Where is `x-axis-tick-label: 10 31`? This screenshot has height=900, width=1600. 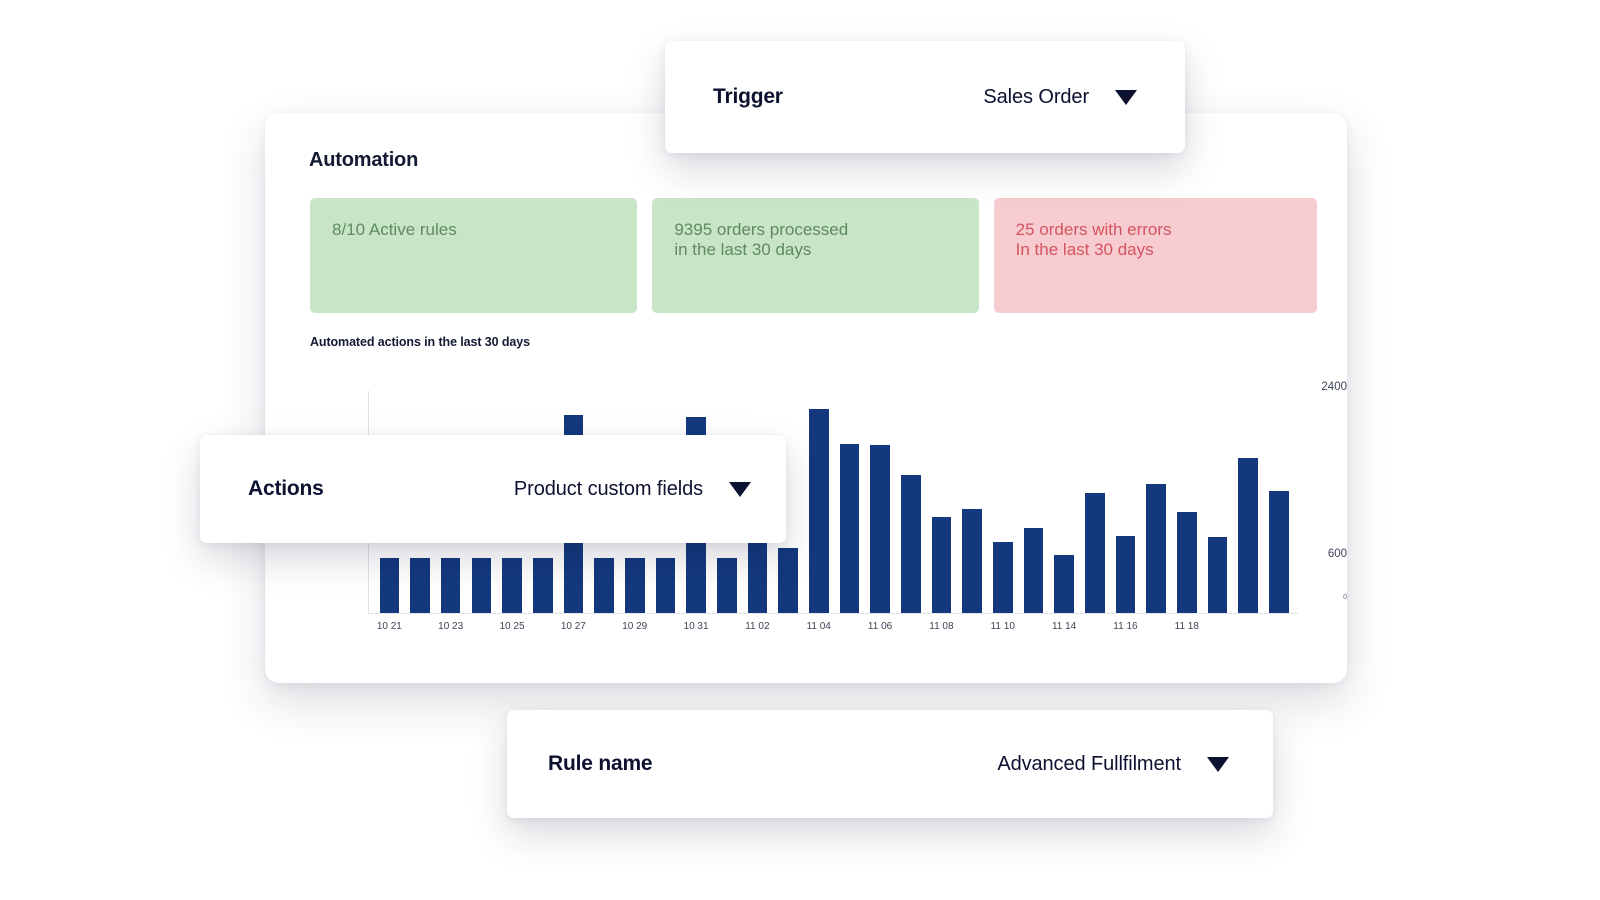
x-axis-tick-label: 10 31 is located at coordinates (696, 626).